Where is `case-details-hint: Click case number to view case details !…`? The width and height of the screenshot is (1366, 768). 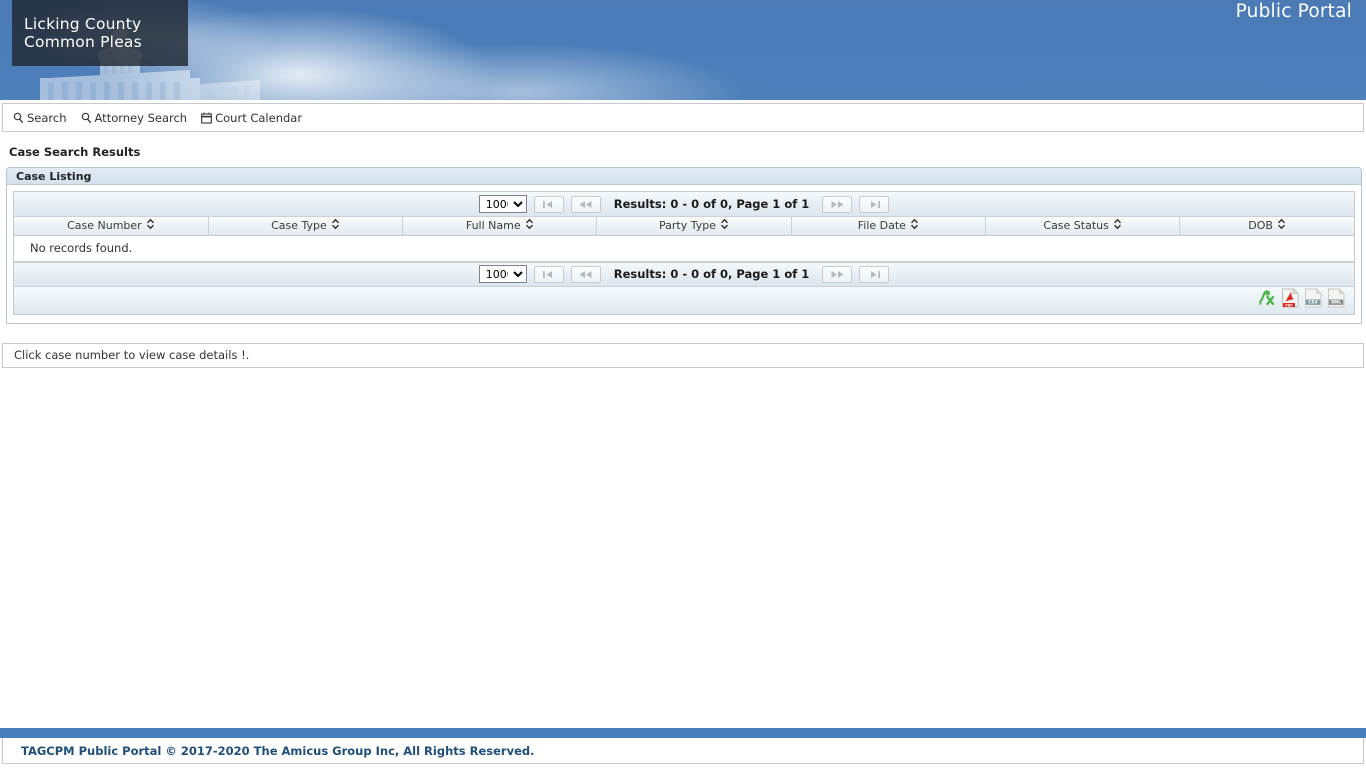 case-details-hint: Click case number to view case details !… is located at coordinates (683, 355).